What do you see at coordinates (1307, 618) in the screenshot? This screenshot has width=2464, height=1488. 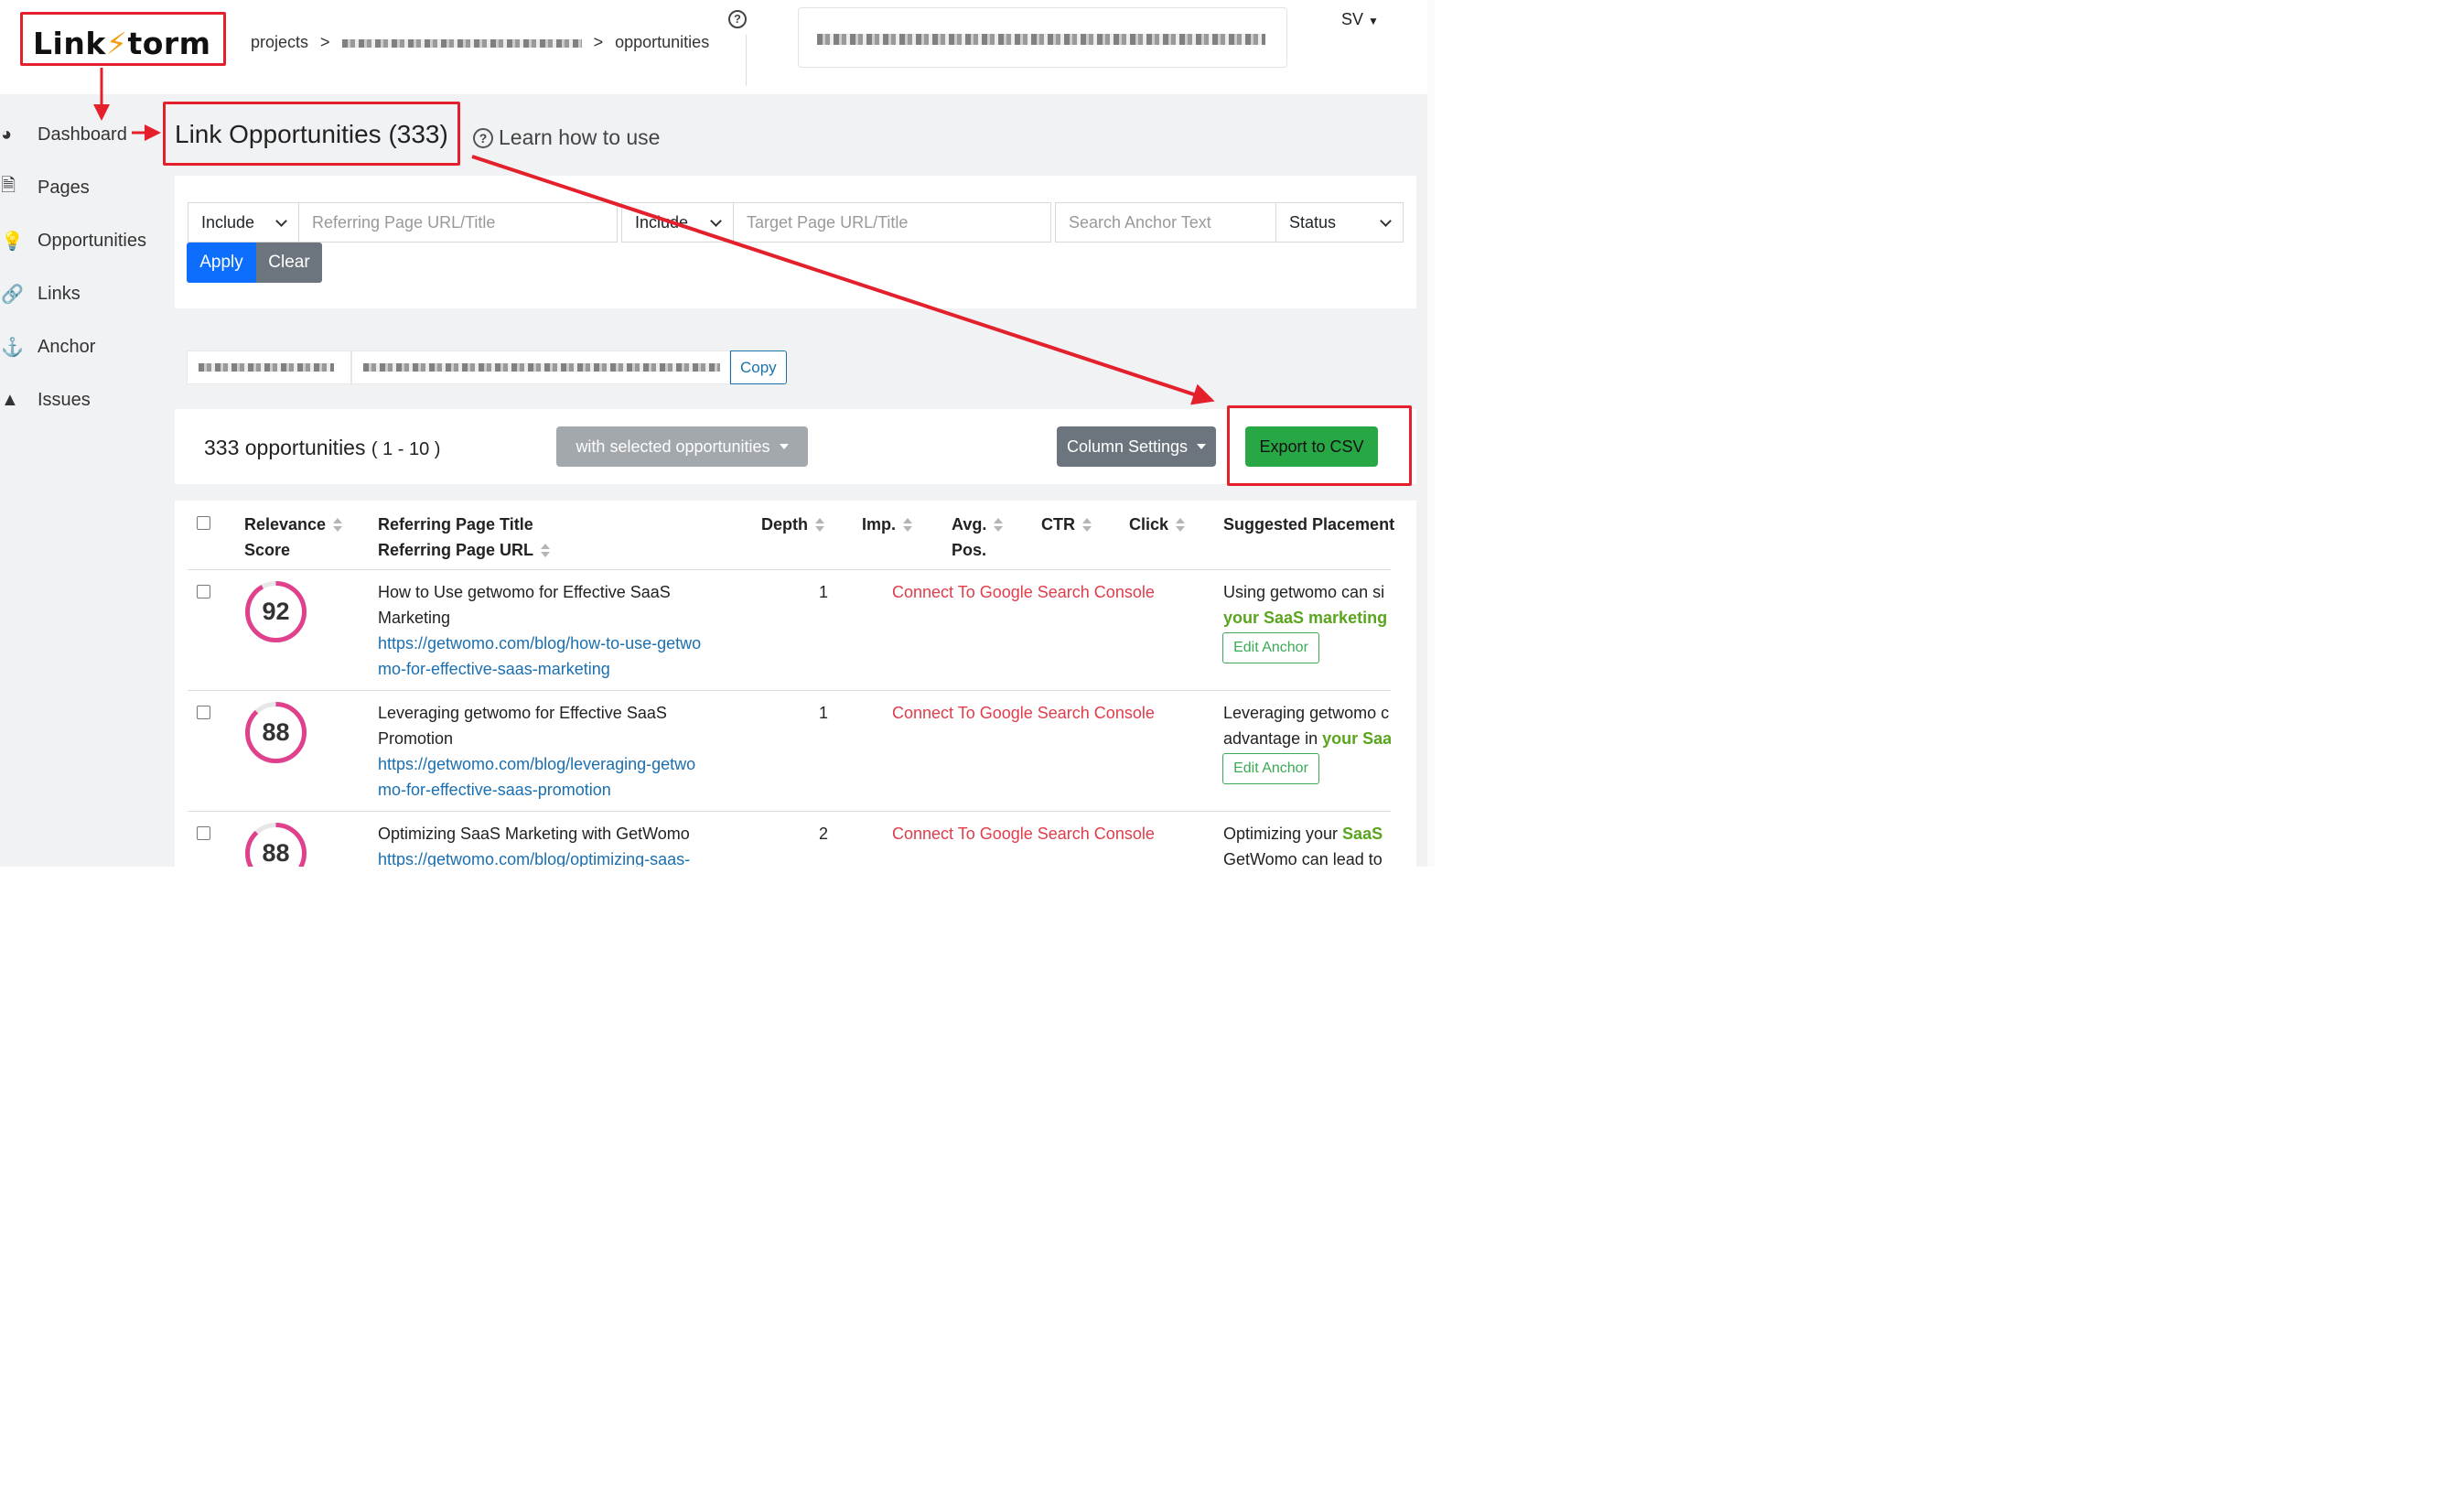 I see `placement-anchor: your SaaS marketing s` at bounding box center [1307, 618].